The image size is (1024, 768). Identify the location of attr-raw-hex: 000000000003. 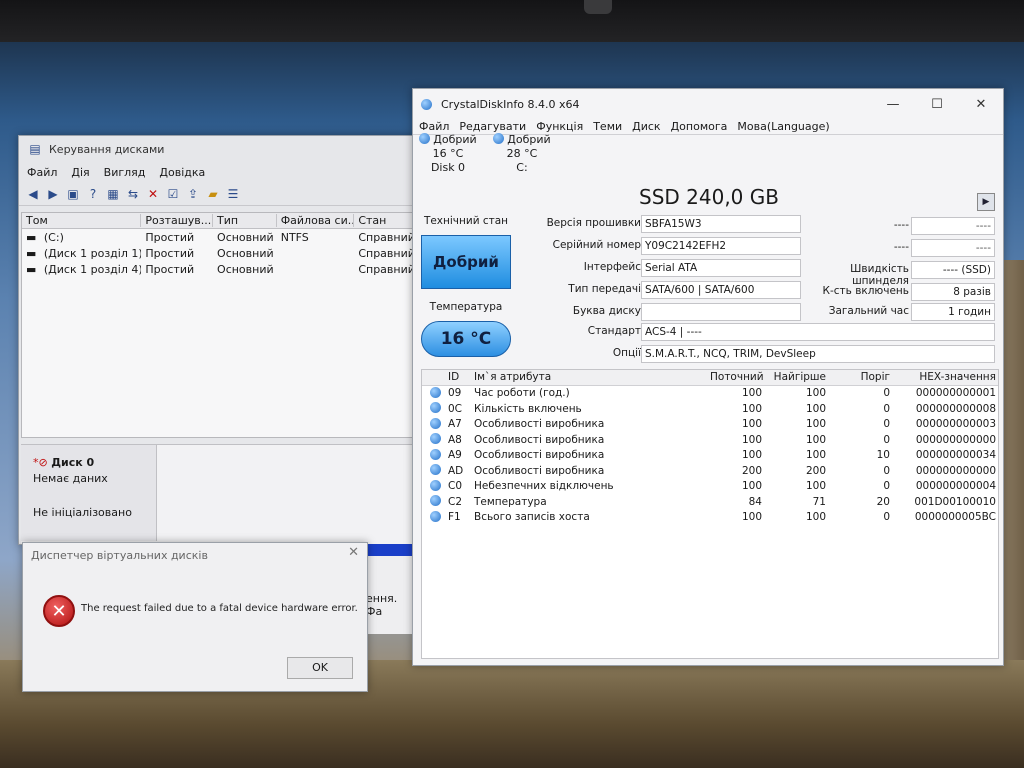
(955, 424).